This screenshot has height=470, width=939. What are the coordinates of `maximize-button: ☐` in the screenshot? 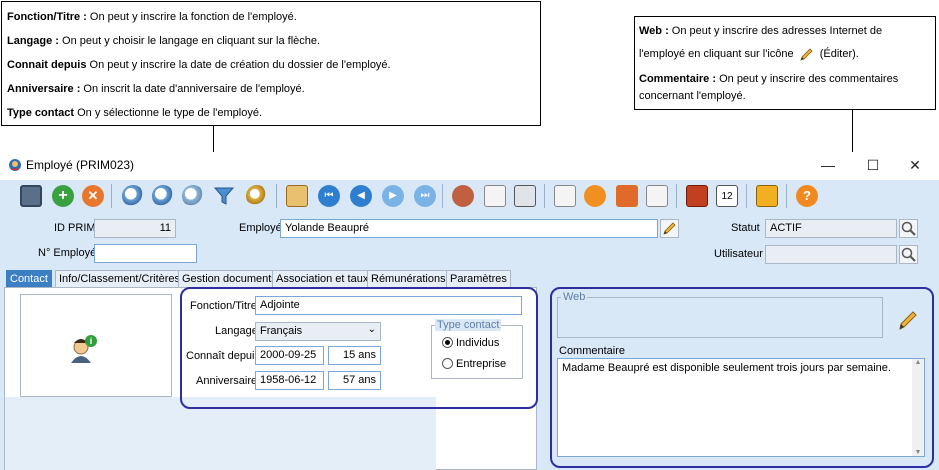 It's located at (873, 165).